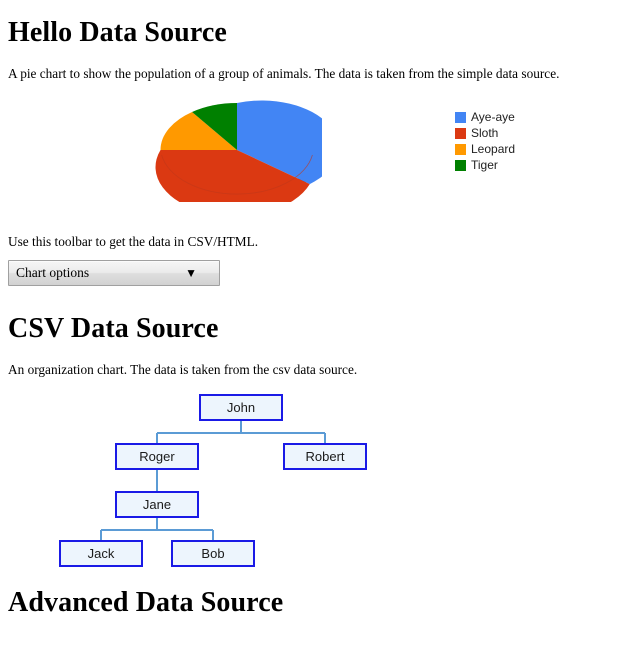 Image resolution: width=636 pixels, height=654 pixels. I want to click on pie-chart-legend: Aye-aye Sloth Leopard Tiger, so click(485, 142).